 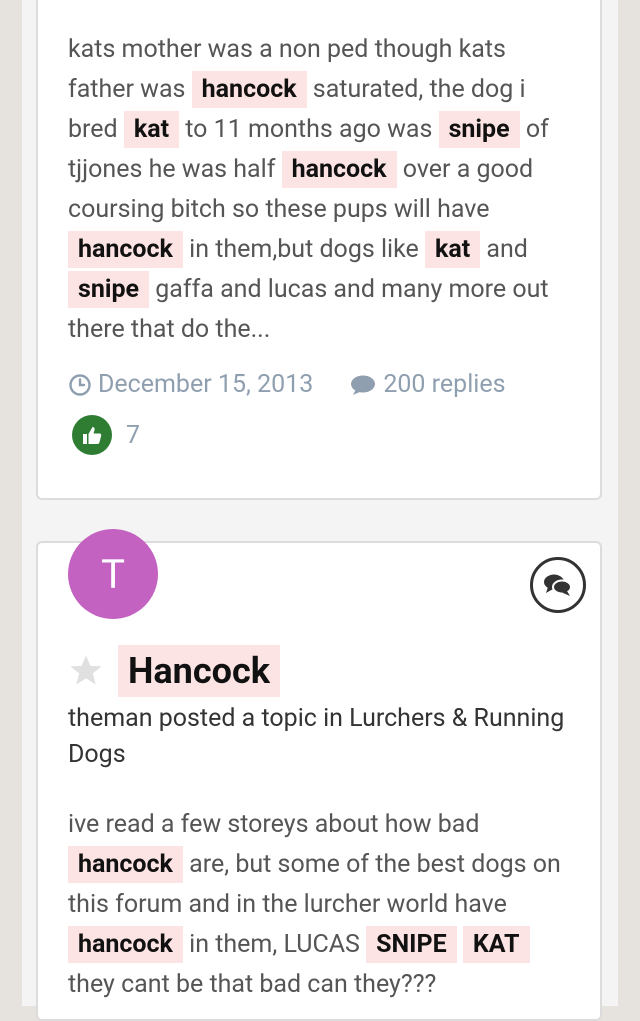 I want to click on clock-icon, so click(x=80, y=384).